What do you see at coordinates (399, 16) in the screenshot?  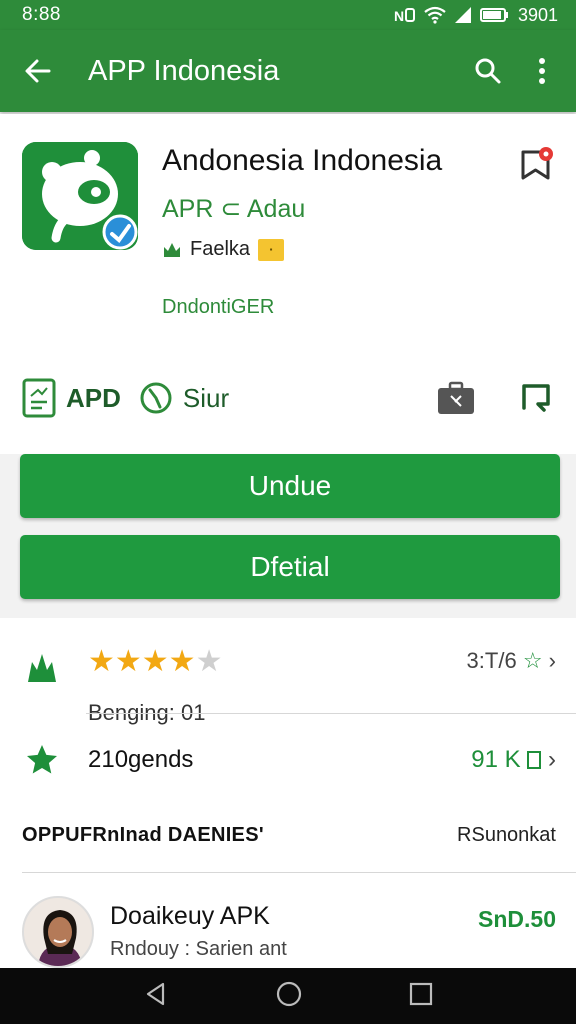 I see `svg-text: N` at bounding box center [399, 16].